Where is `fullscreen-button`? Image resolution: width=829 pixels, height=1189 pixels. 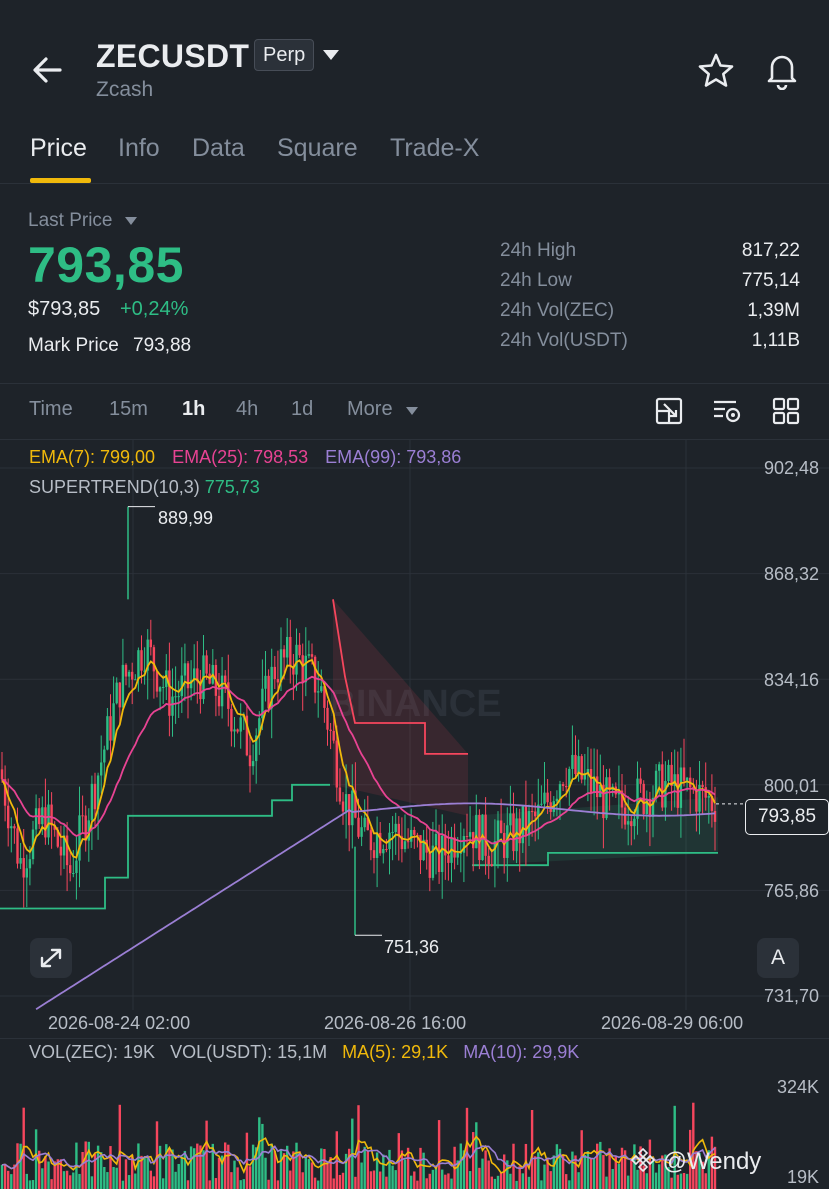
fullscreen-button is located at coordinates (51, 958).